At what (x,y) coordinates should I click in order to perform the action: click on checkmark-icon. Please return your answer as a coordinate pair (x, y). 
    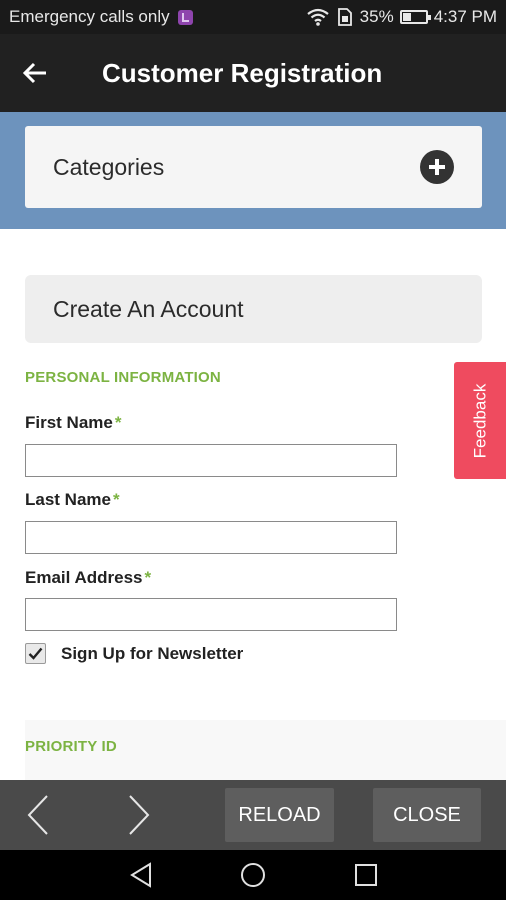
    Looking at the image, I should click on (35, 653).